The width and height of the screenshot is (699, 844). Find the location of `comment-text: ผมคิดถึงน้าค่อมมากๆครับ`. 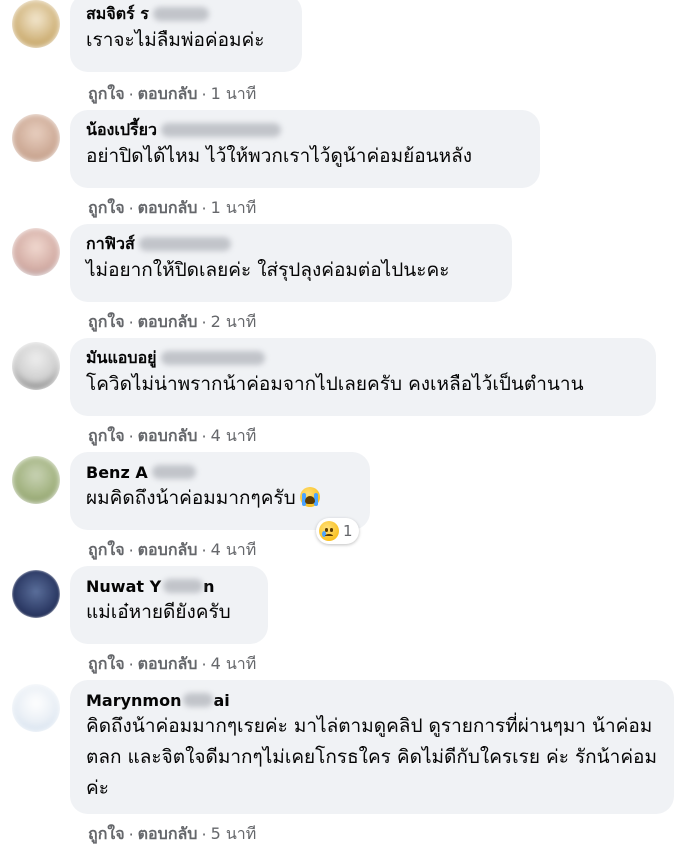

comment-text: ผมคิดถึงน้าค่อมมากๆครับ is located at coordinates (220, 498).